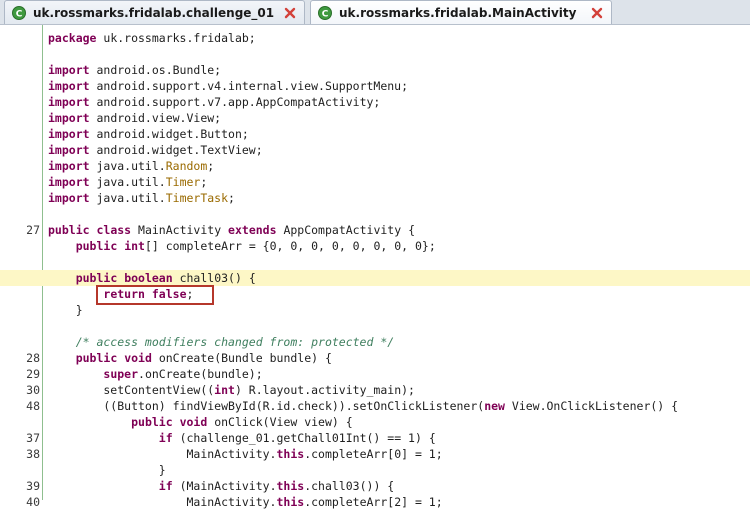 Image resolution: width=750 pixels, height=510 pixels. I want to click on line-number: 39, so click(33, 486).